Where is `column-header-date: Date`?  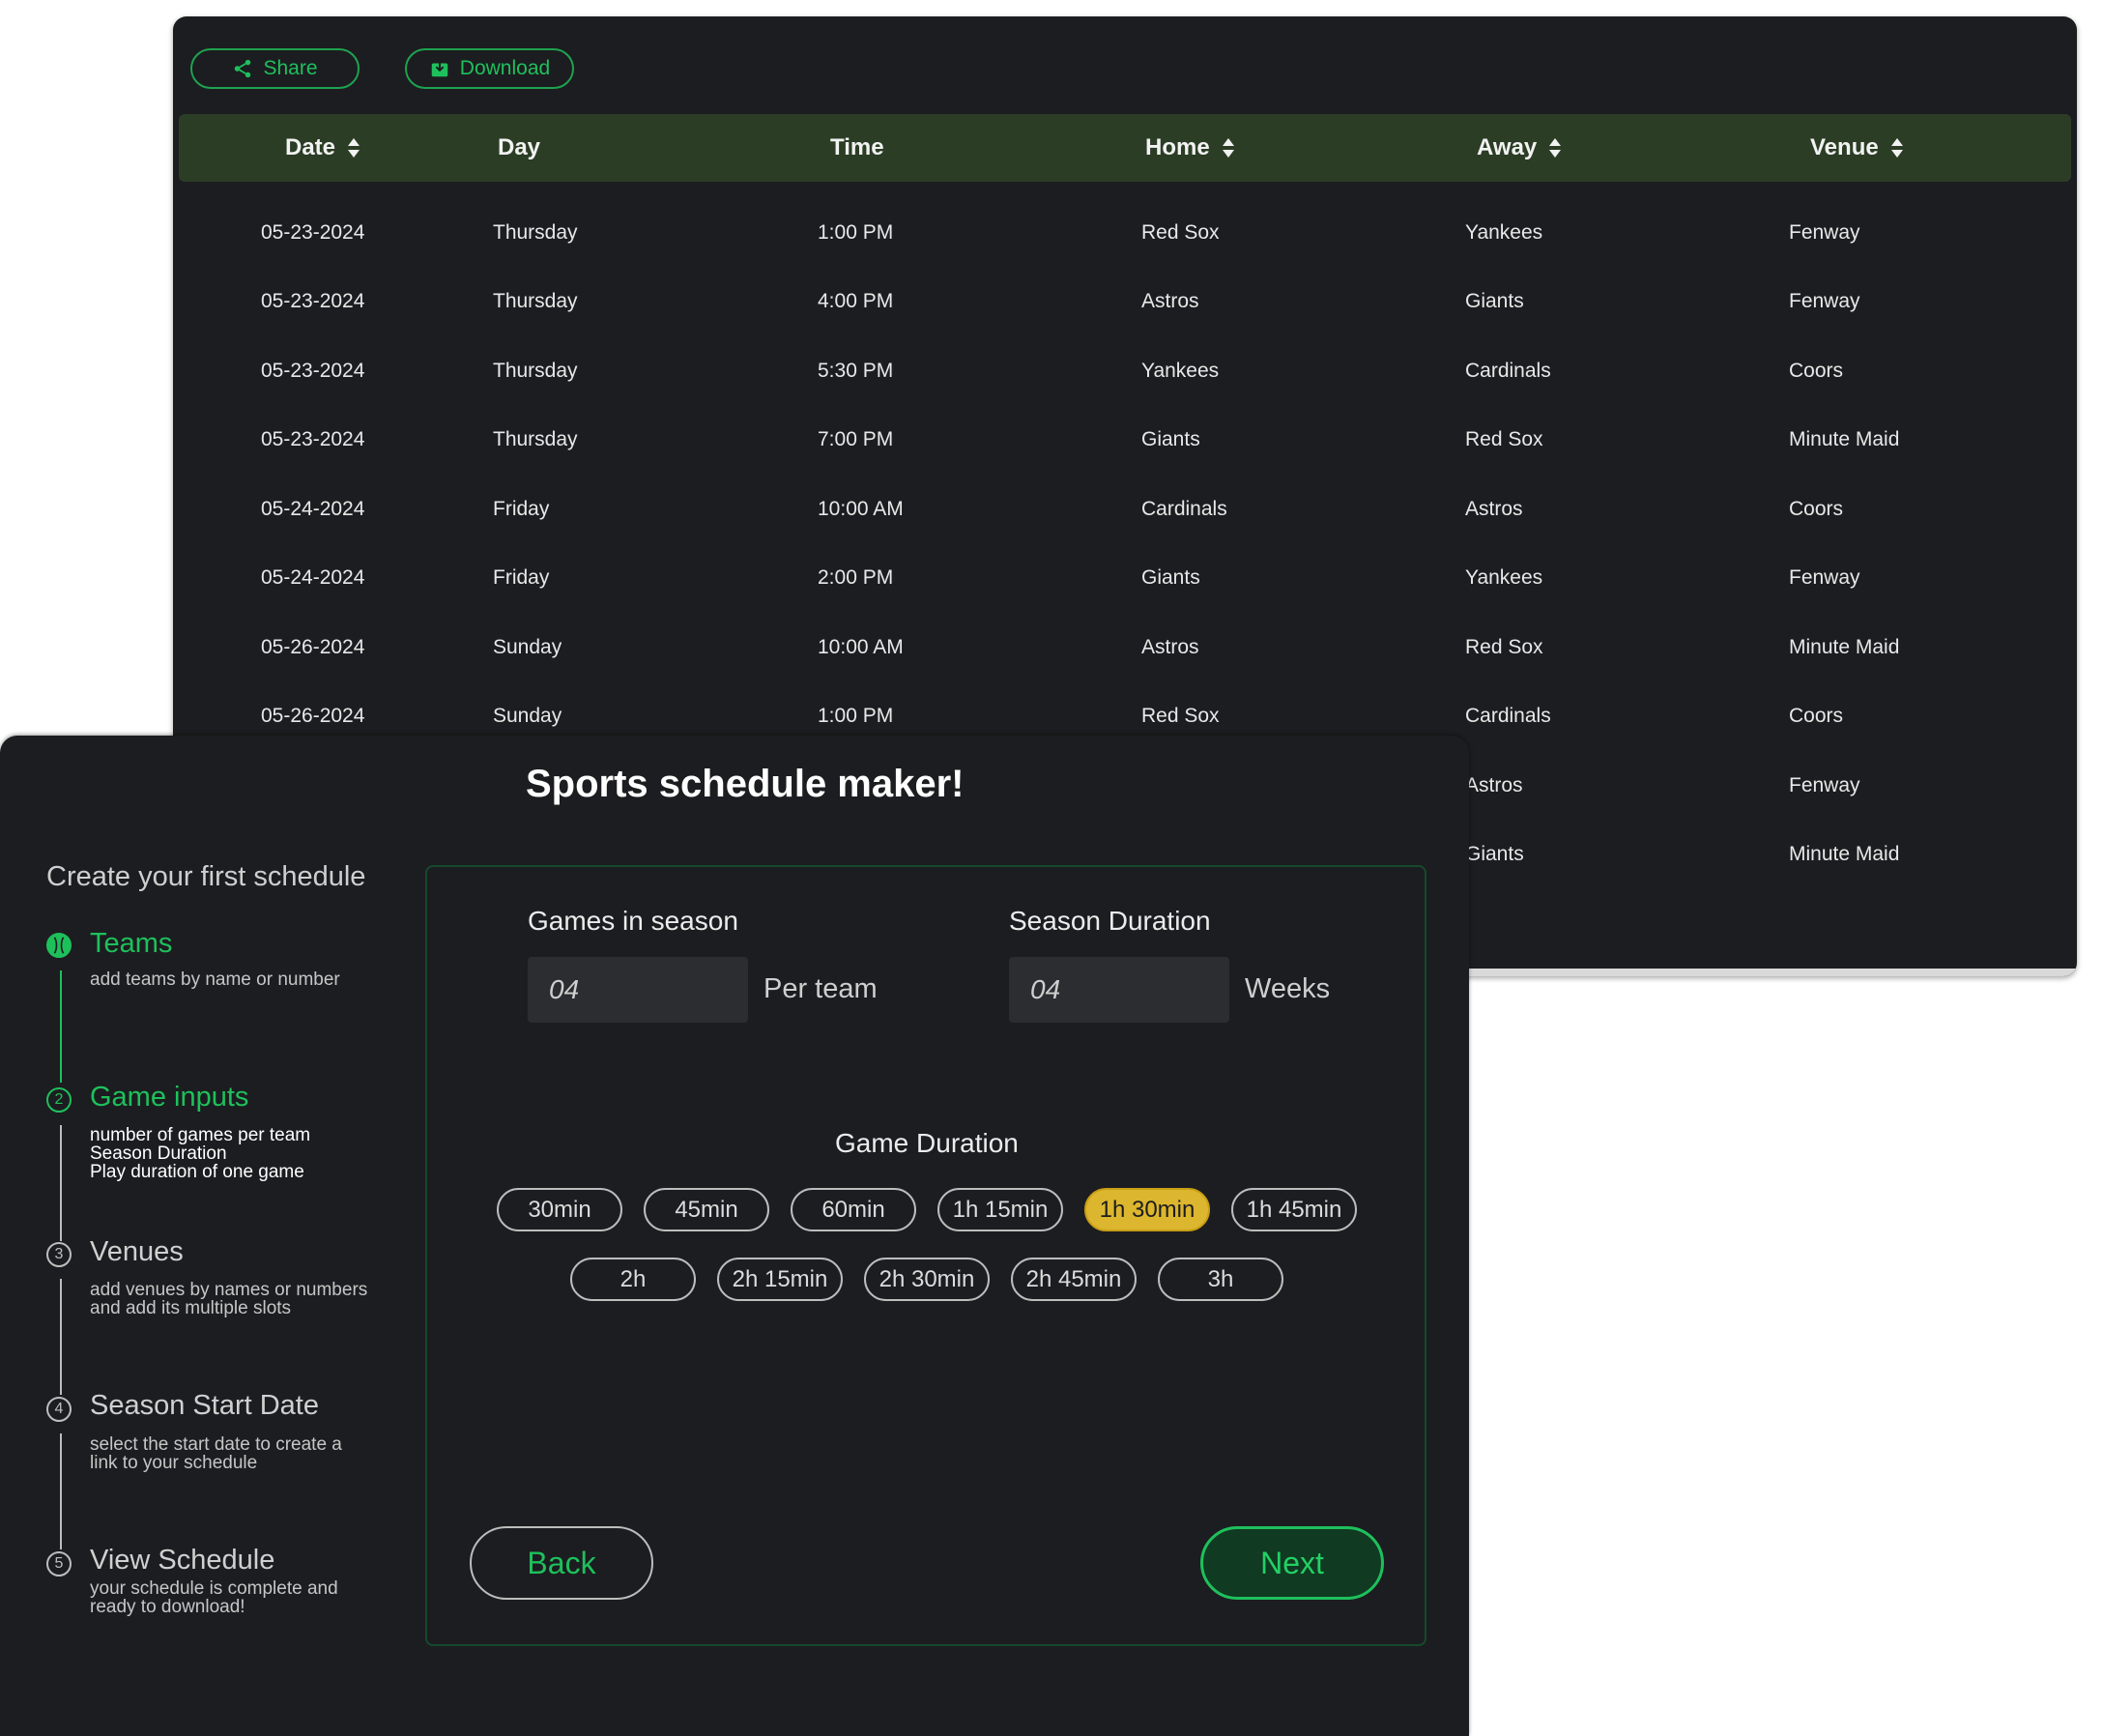 column-header-date: Date is located at coordinates (322, 148).